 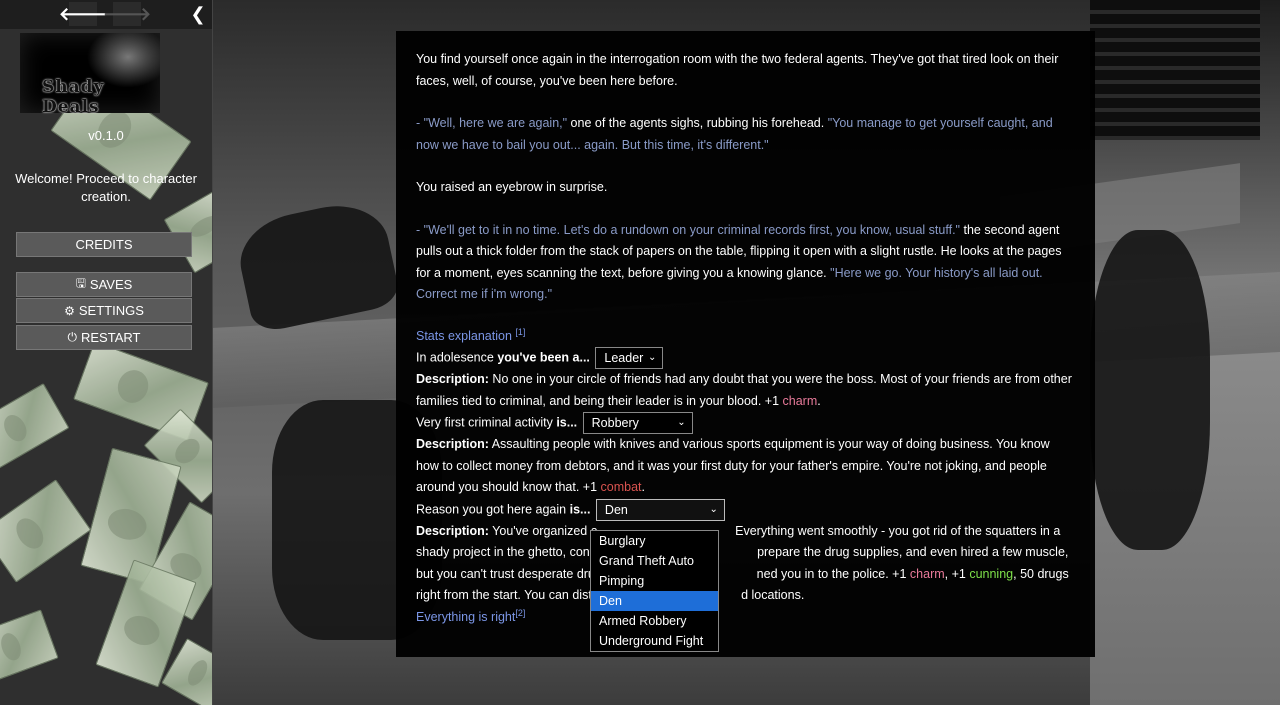 I want to click on dropdown-option: Armed Robbery, so click(x=654, y=621).